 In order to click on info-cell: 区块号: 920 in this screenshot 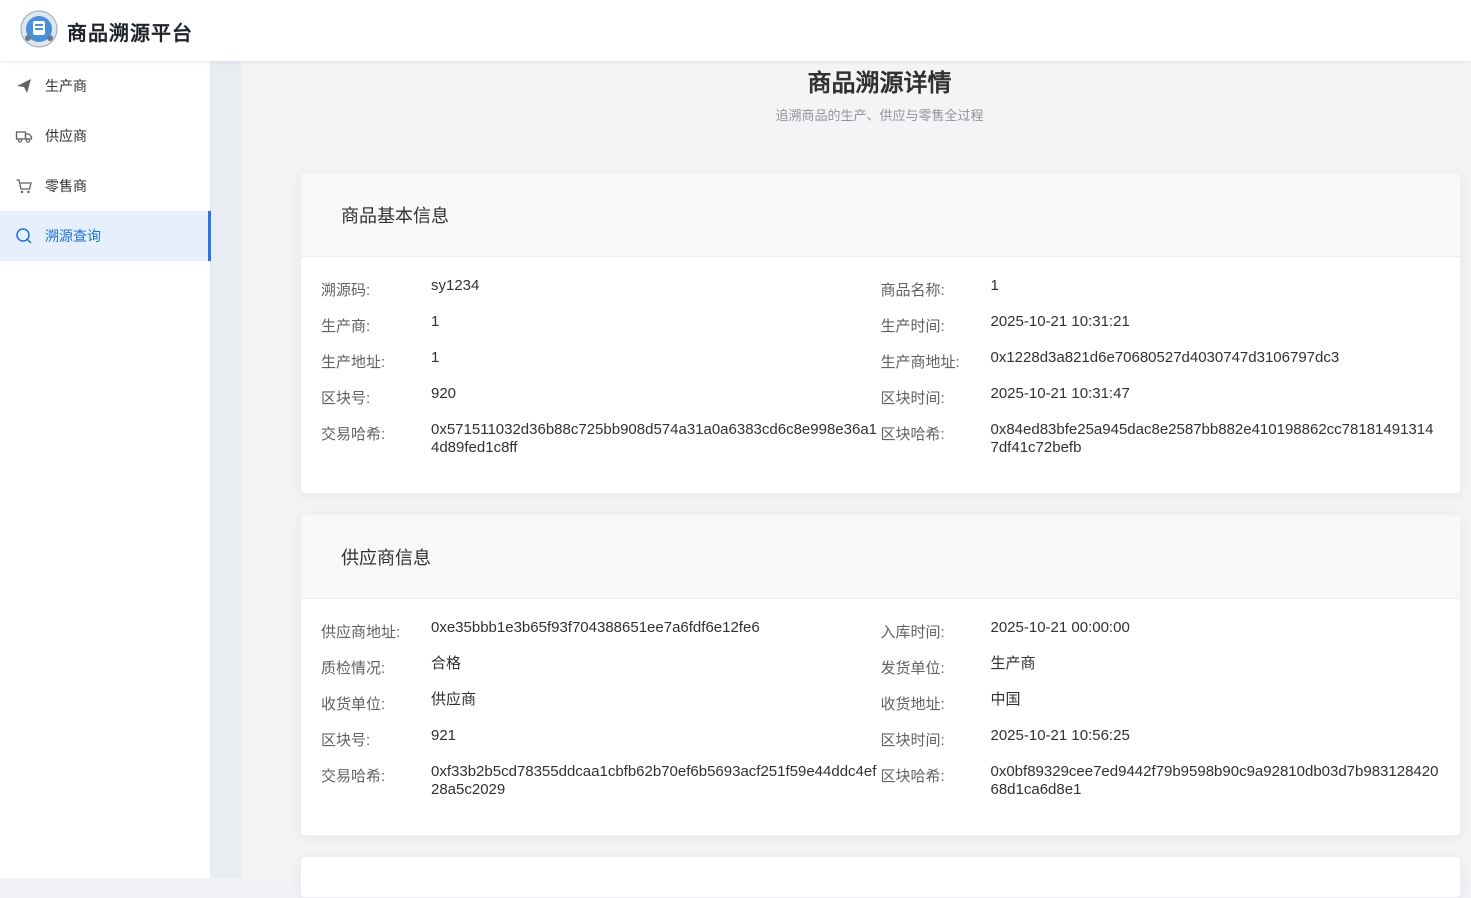, I will do `click(601, 396)`.